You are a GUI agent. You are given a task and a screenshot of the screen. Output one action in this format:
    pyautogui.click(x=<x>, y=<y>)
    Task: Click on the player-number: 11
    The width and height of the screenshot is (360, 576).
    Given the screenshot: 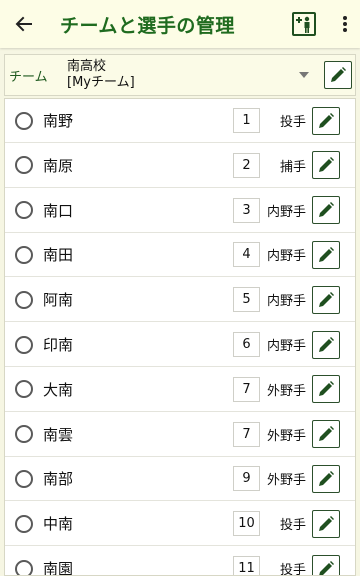 What is the action you would take?
    pyautogui.click(x=246, y=565)
    